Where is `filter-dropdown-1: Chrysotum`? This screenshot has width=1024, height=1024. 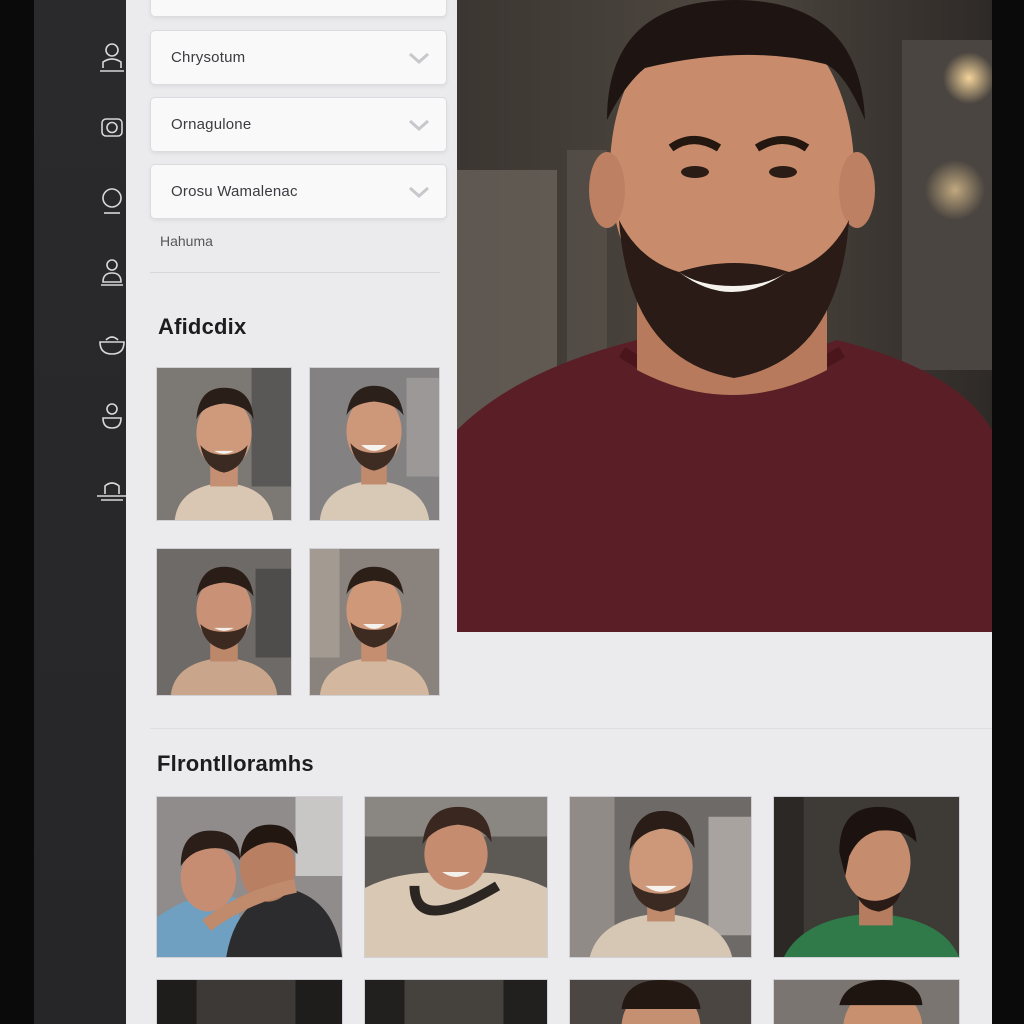 filter-dropdown-1: Chrysotum is located at coordinates (298, 57).